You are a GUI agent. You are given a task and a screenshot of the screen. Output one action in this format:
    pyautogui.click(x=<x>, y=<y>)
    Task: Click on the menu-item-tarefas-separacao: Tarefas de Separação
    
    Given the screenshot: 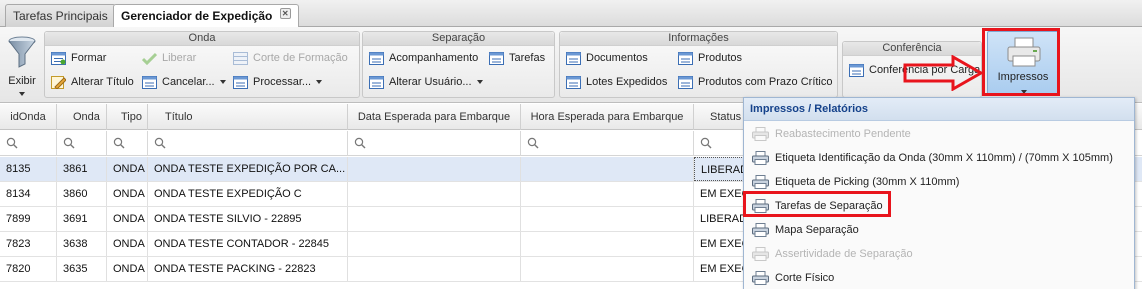 What is the action you would take?
    pyautogui.click(x=814, y=206)
    